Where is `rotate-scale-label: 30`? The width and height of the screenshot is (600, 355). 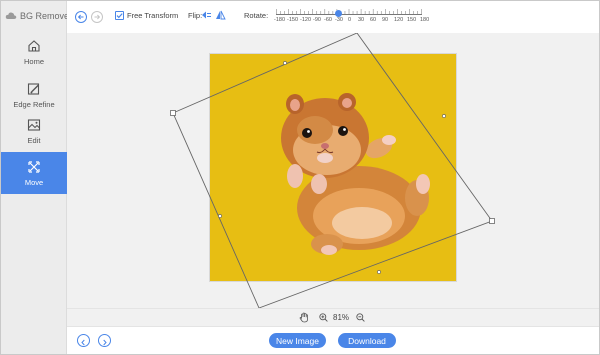
rotate-scale-label: 30 is located at coordinates (361, 20).